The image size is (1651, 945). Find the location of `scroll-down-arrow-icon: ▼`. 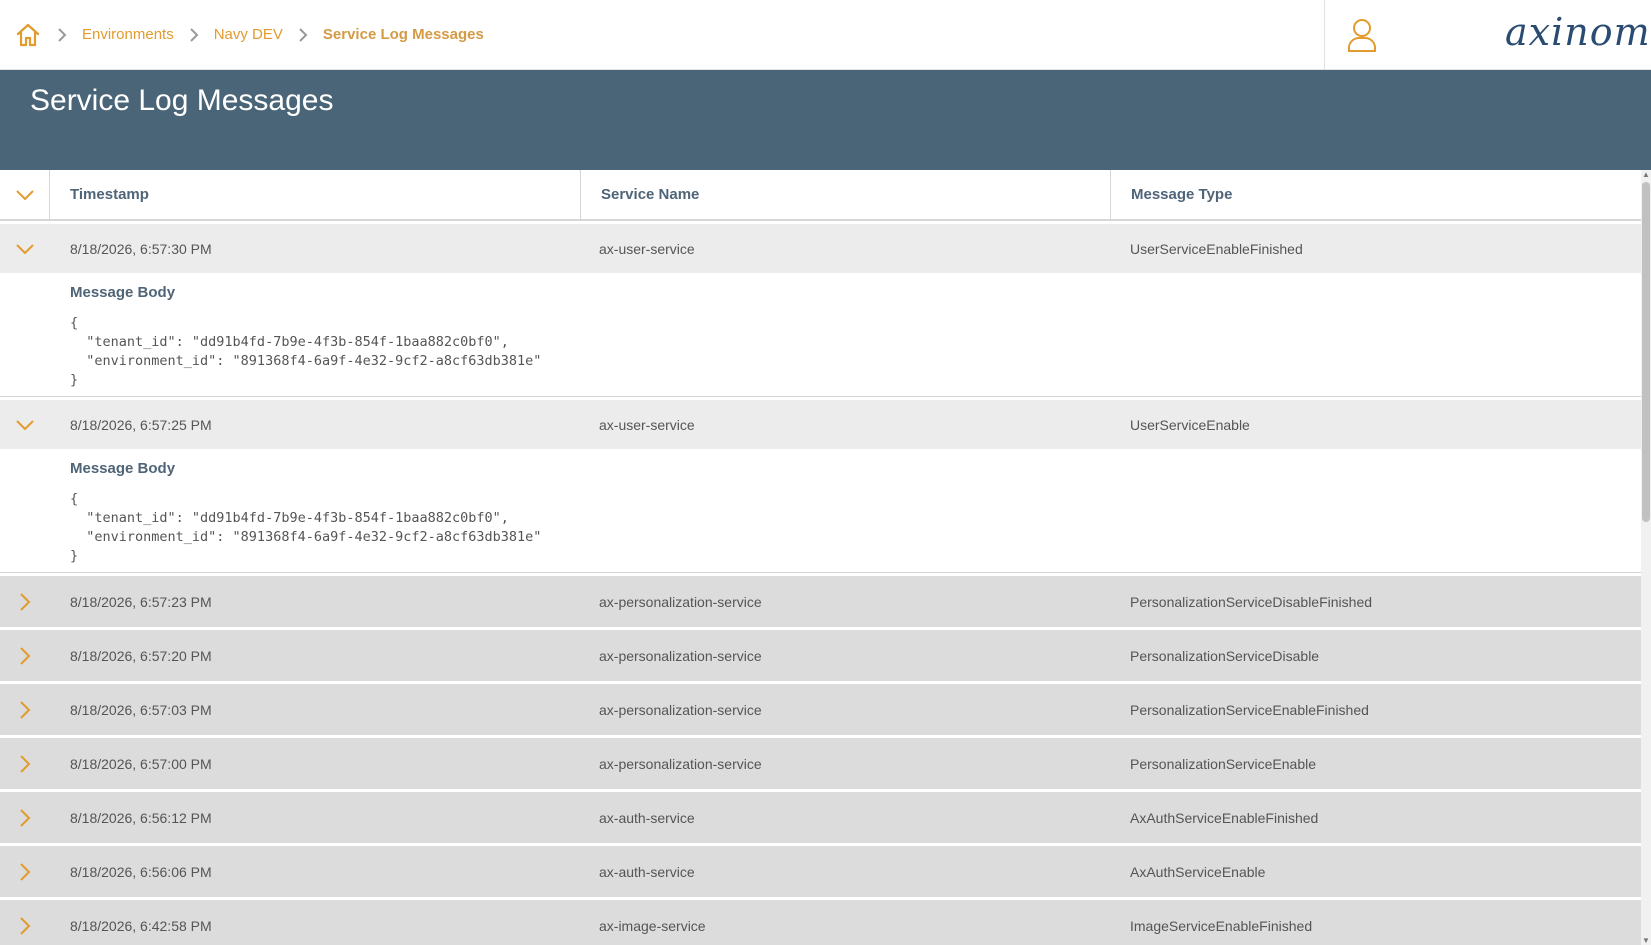

scroll-down-arrow-icon: ▼ is located at coordinates (1646, 939).